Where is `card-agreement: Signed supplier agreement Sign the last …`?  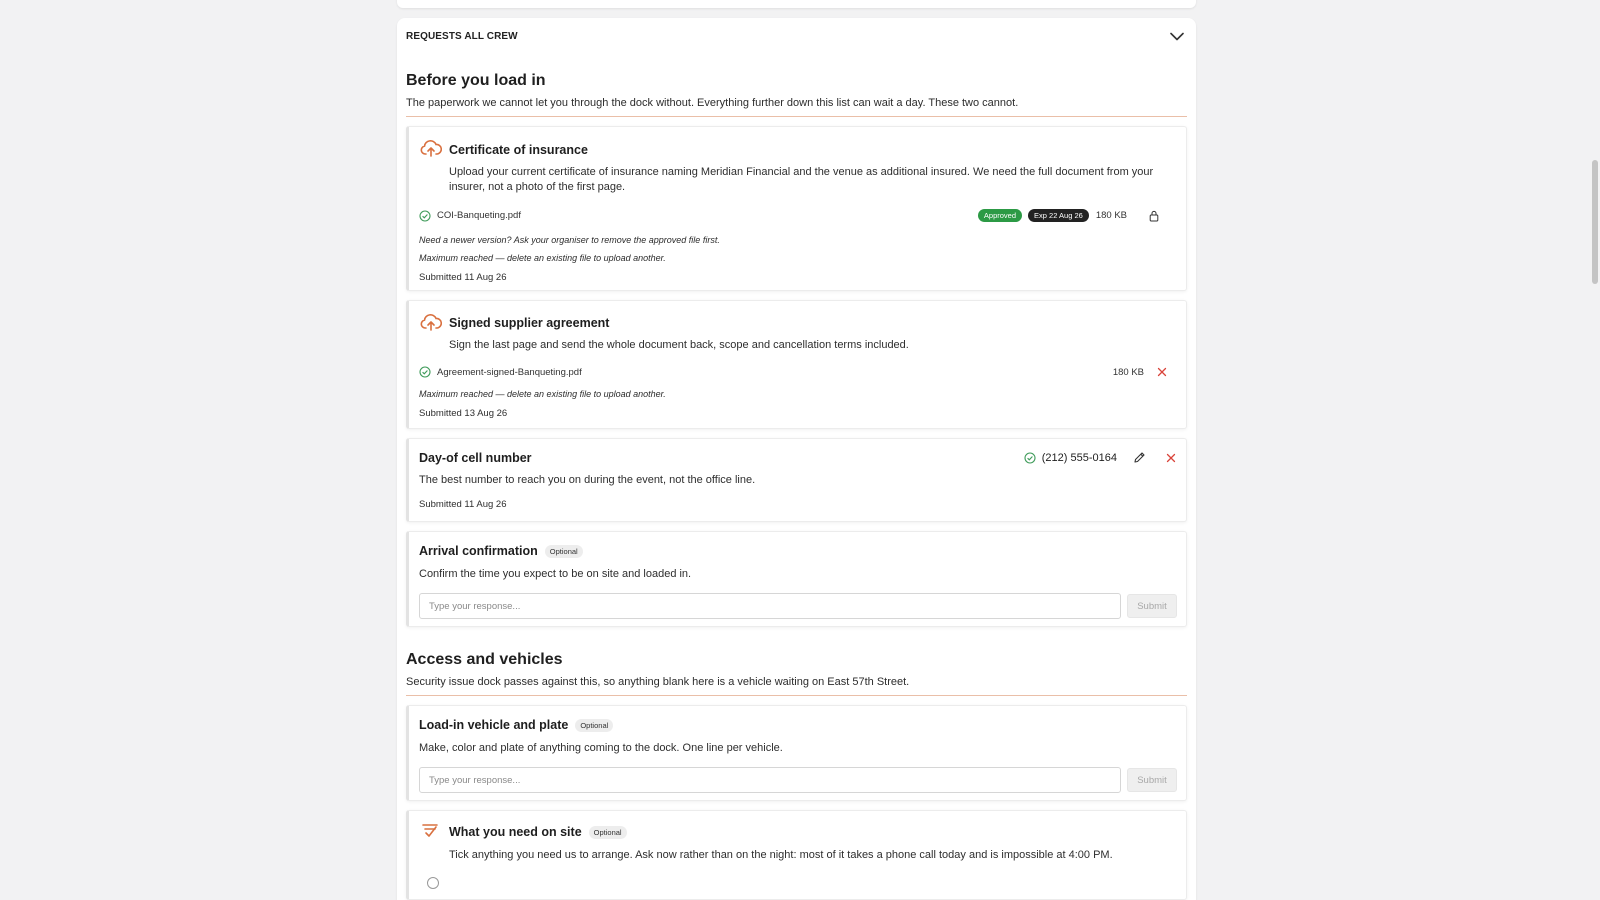 card-agreement: Signed supplier agreement Sign the last … is located at coordinates (796, 364).